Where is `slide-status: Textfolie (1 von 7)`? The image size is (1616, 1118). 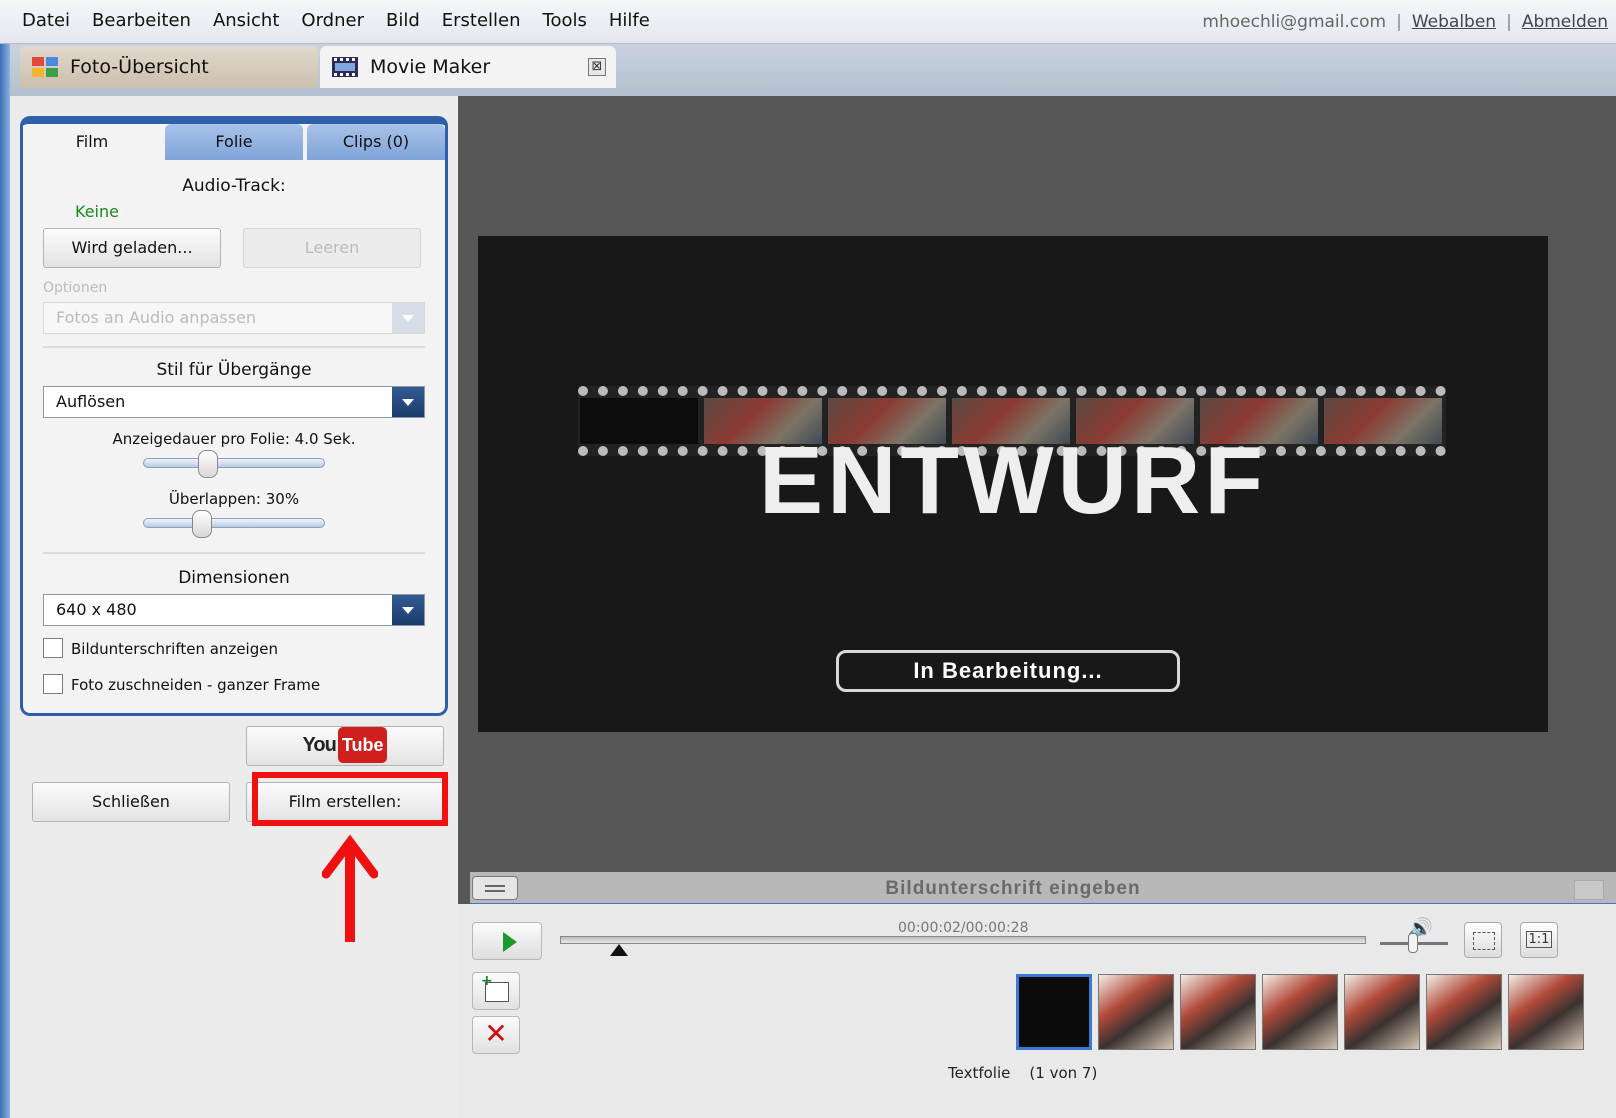
slide-status: Textfolie (1 von 7) is located at coordinates (1023, 1073).